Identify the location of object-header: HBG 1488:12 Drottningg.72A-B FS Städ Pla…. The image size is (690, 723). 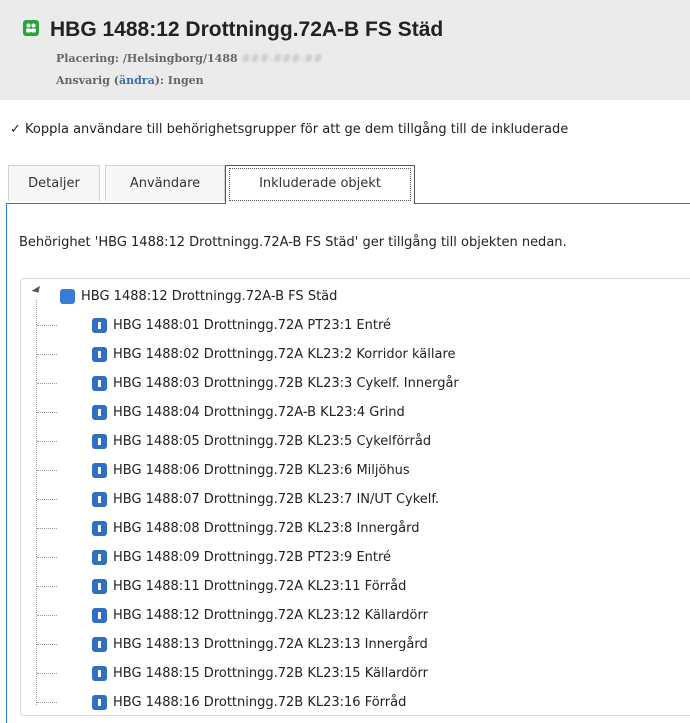
(345, 50).